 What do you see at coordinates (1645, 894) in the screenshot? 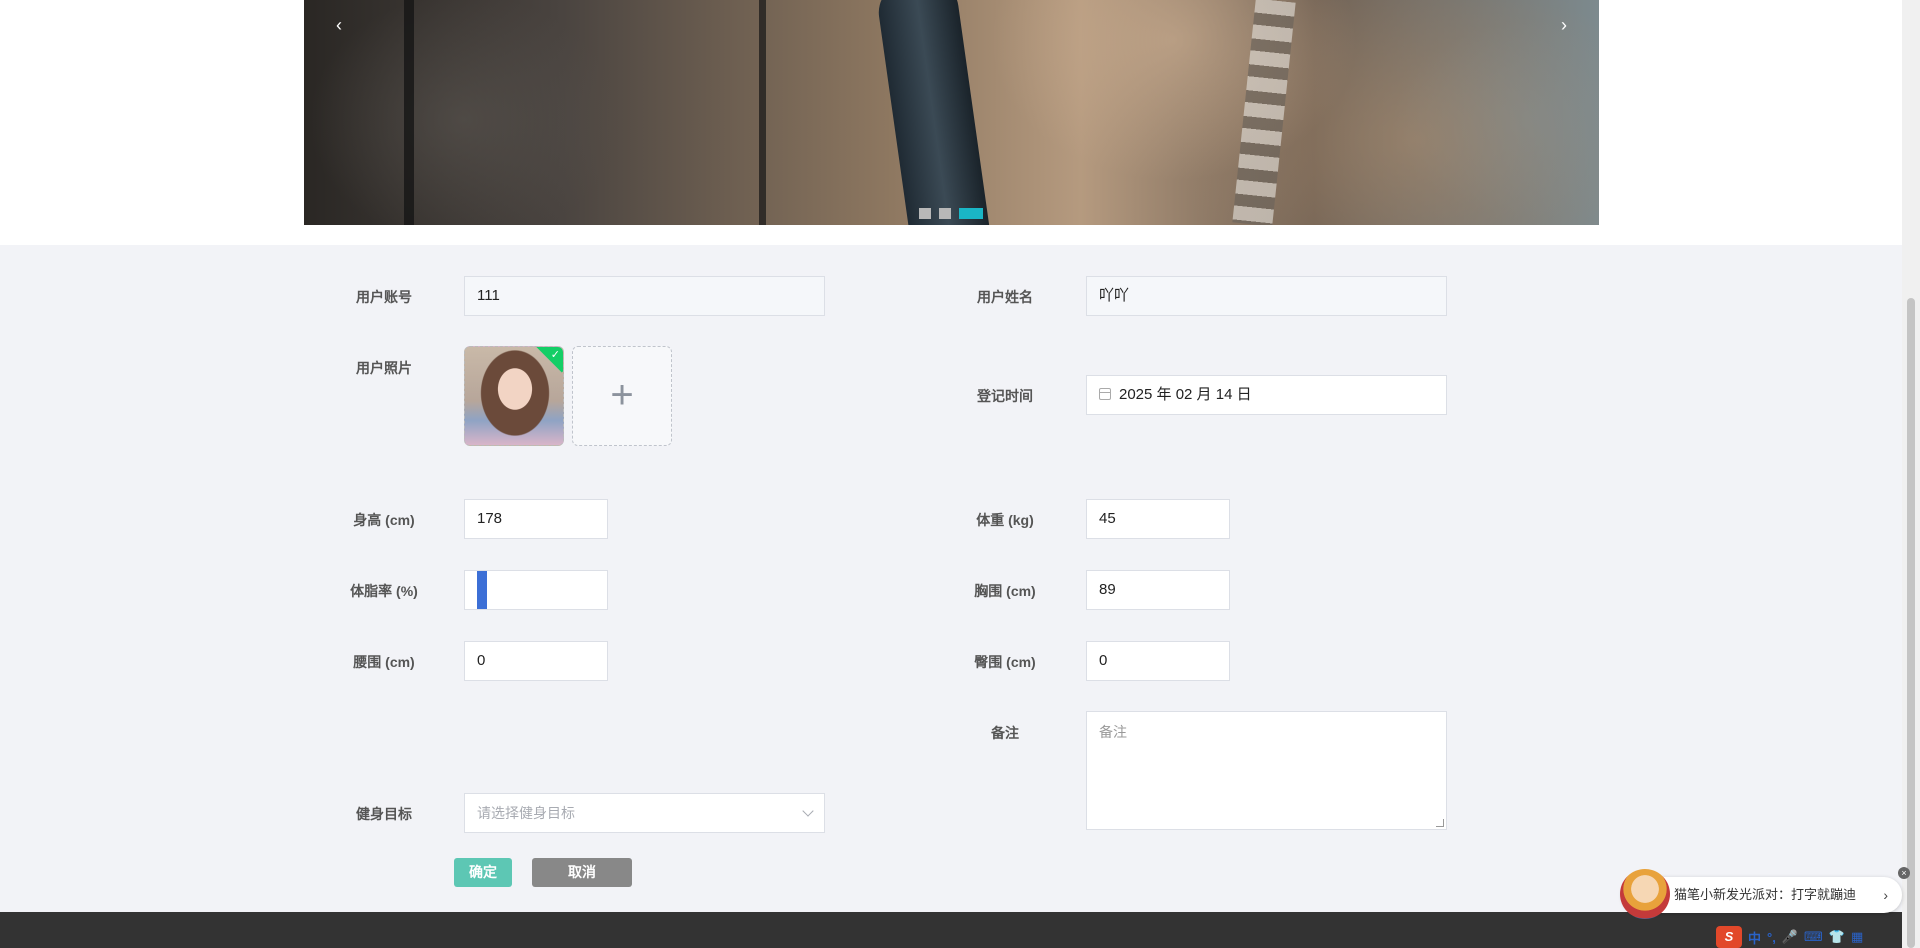
I see `cartoon-avatar-icon` at bounding box center [1645, 894].